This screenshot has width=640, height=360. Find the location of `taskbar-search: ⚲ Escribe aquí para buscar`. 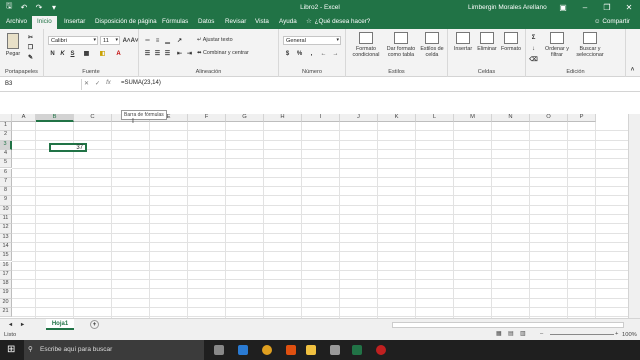

taskbar-search: ⚲ Escribe aquí para buscar is located at coordinates (114, 350).